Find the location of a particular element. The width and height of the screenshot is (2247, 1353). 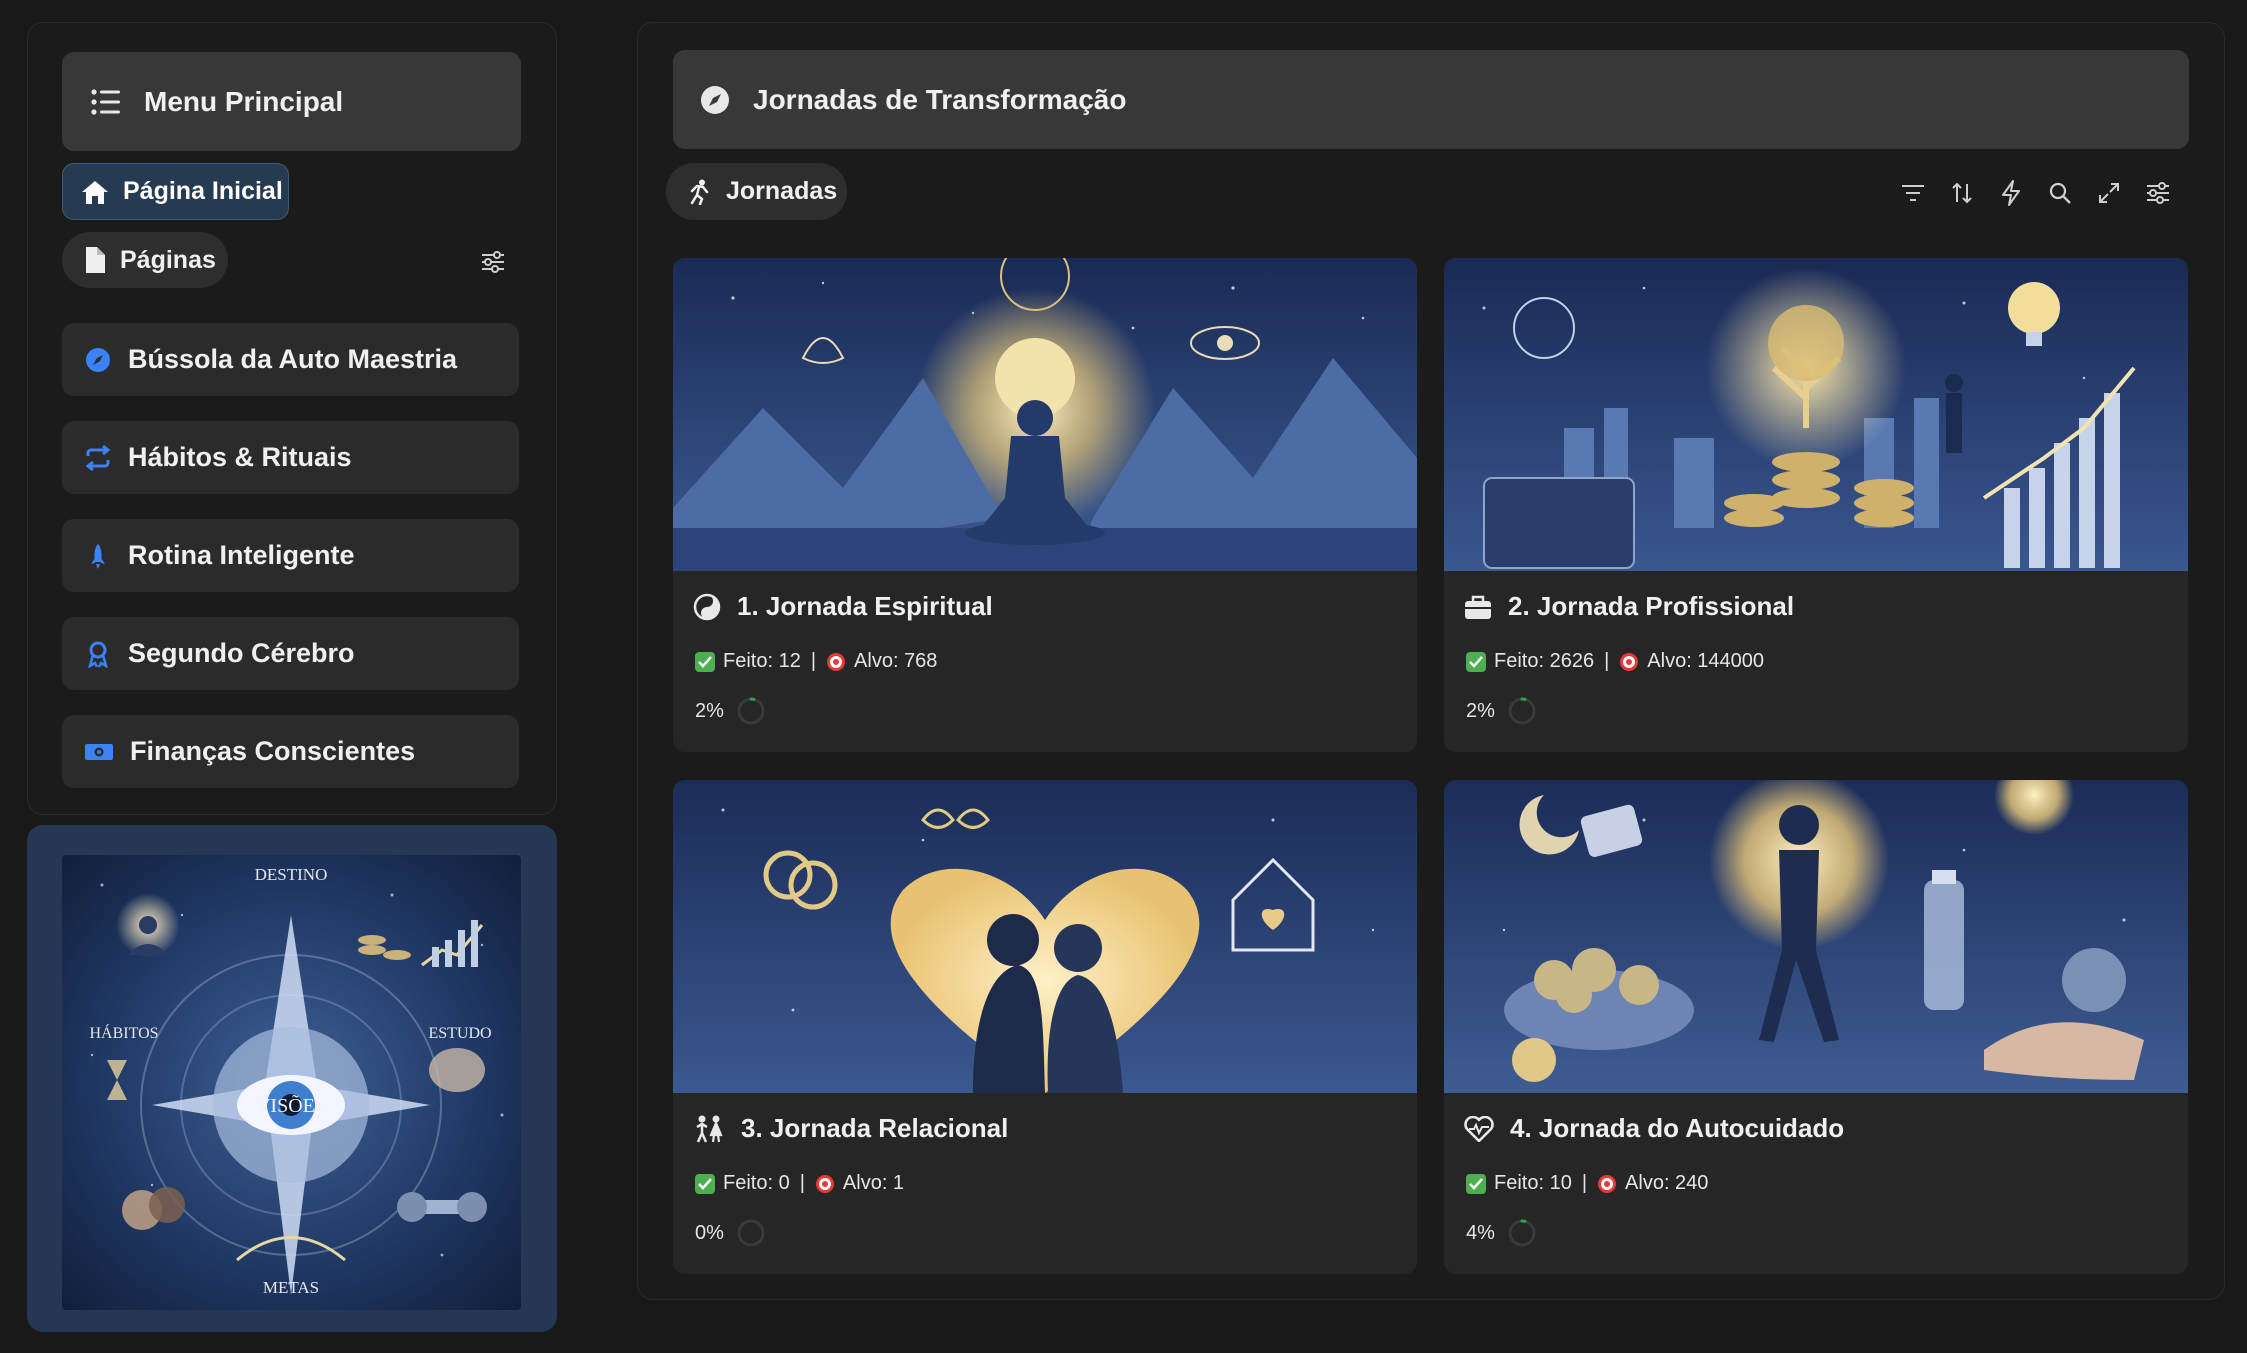

vision-label-bottom: METAS is located at coordinates (291, 1287).